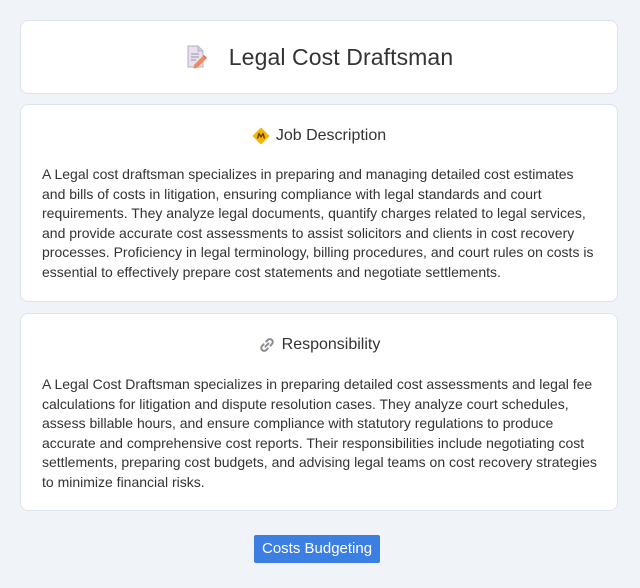 This screenshot has height=588, width=640. I want to click on document-pencil-icon, so click(196, 57).